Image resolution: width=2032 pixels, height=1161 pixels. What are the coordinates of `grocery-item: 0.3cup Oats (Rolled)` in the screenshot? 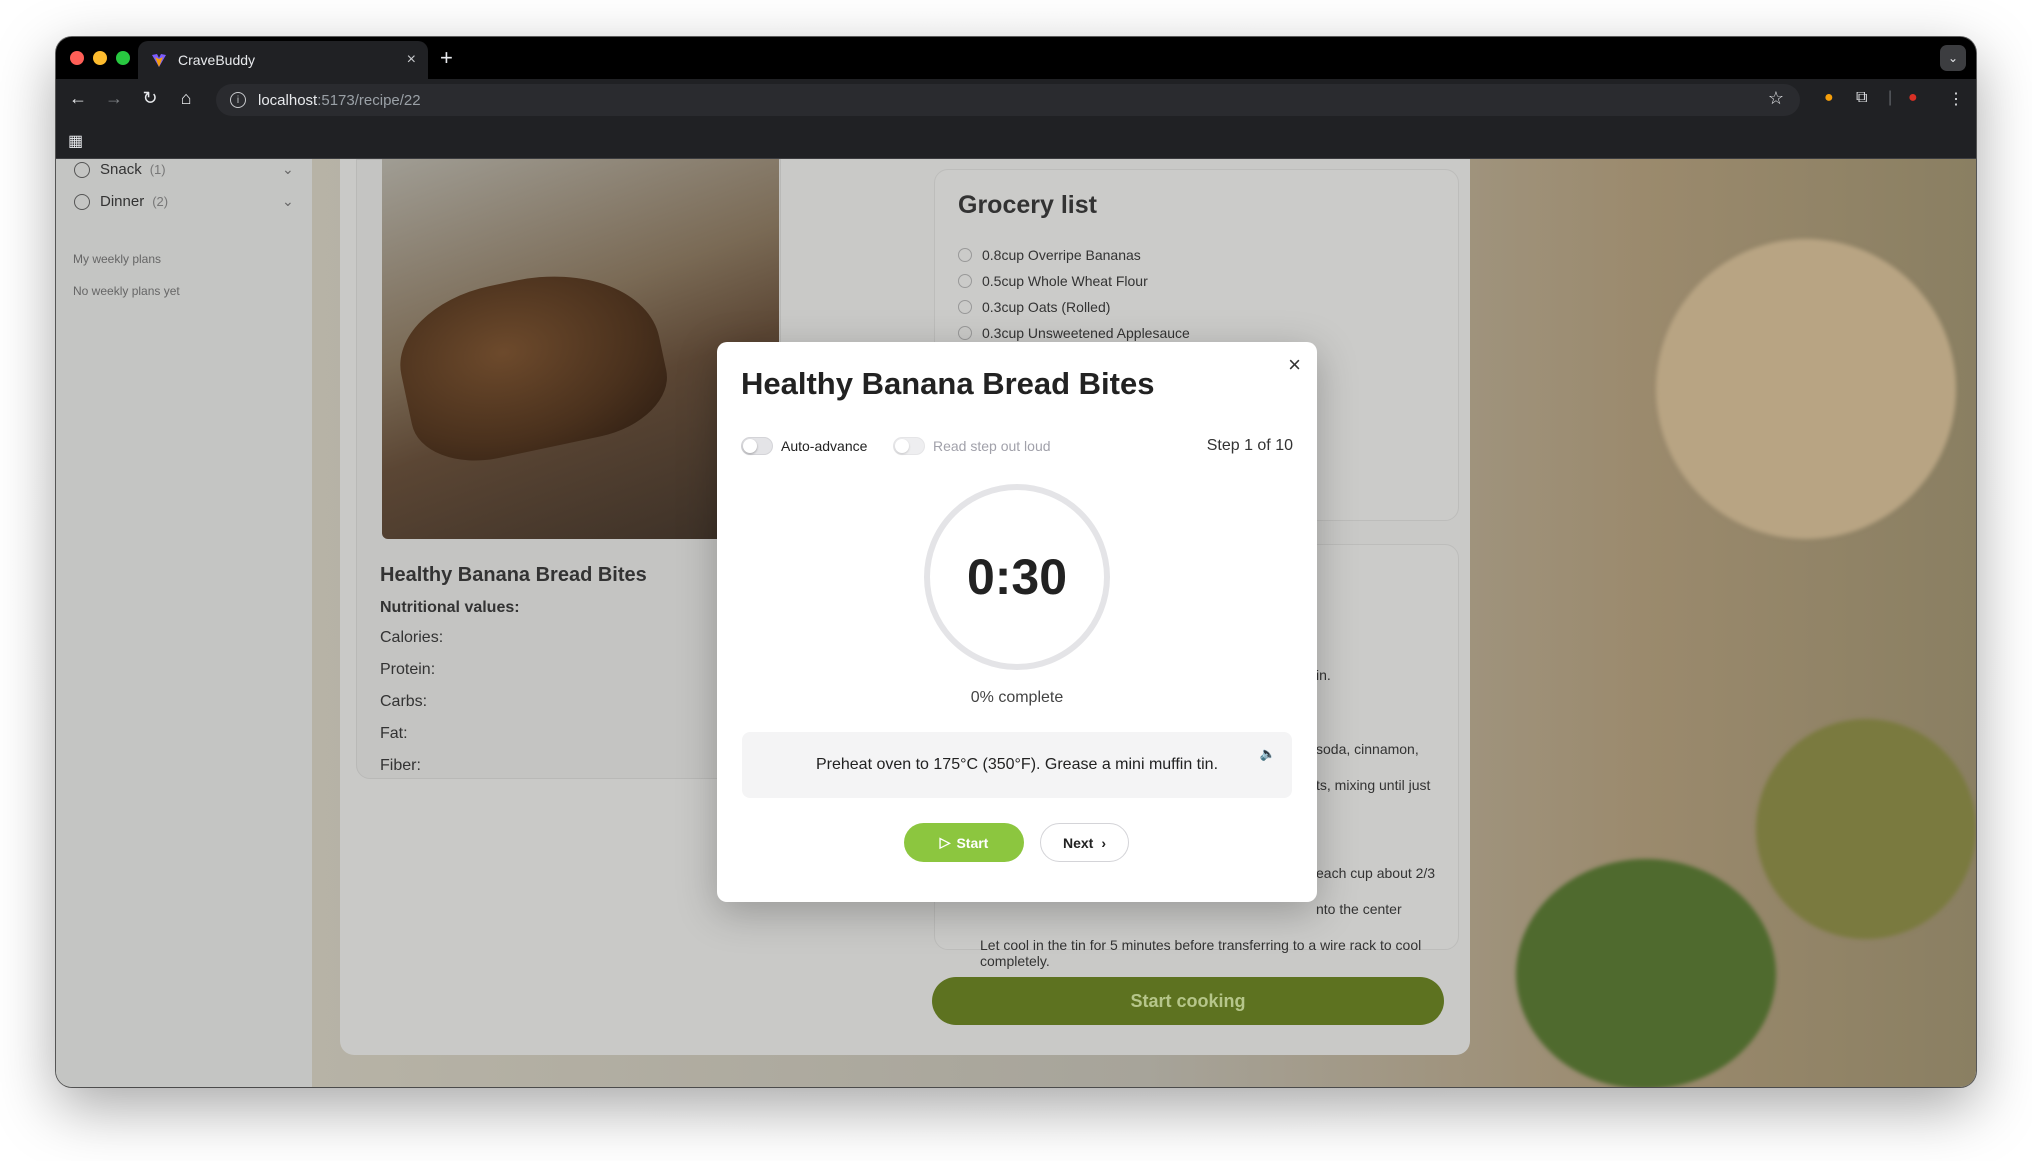 It's located at (1034, 307).